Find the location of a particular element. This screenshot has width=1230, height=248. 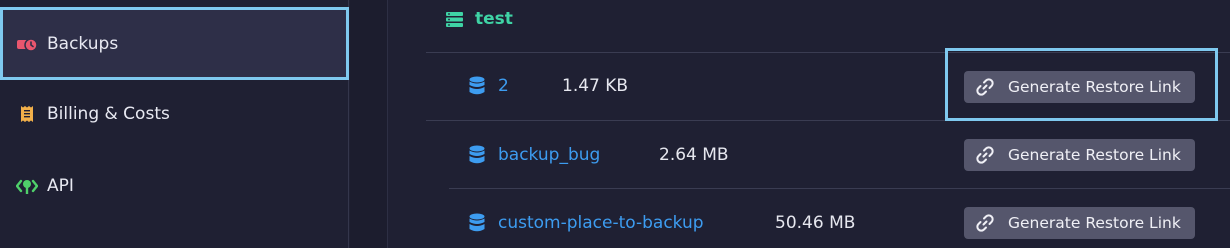

divider is located at coordinates (839, 188).